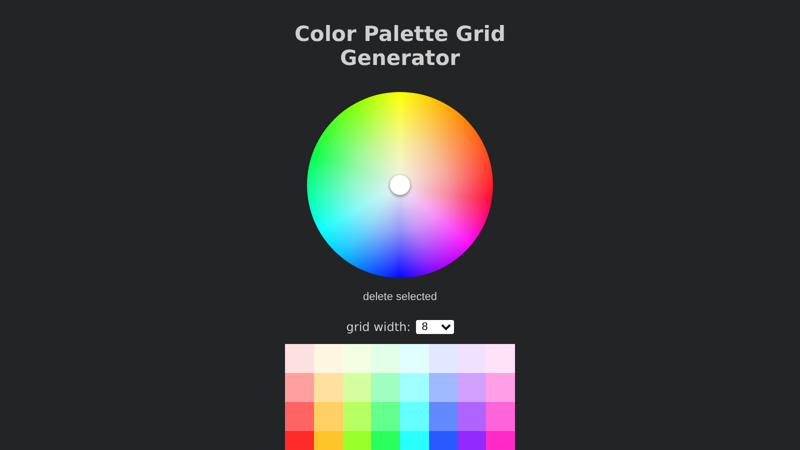 The height and width of the screenshot is (450, 800). What do you see at coordinates (400, 297) in the screenshot?
I see `delete-button: delete selected` at bounding box center [400, 297].